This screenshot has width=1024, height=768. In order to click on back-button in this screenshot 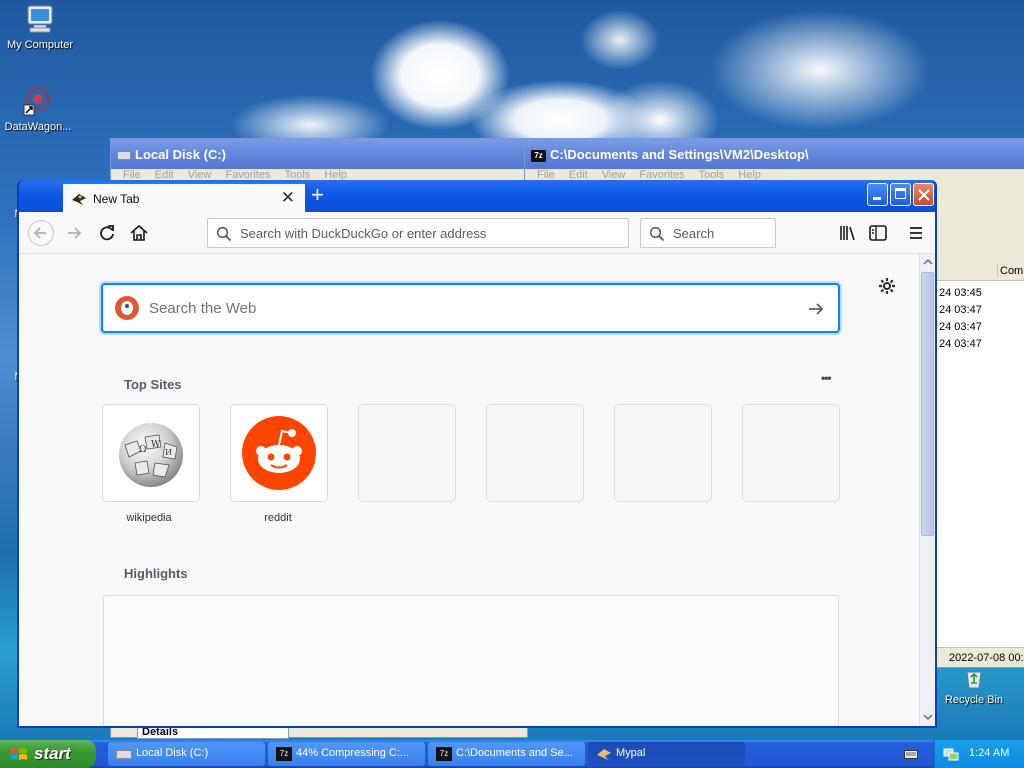, I will do `click(41, 233)`.